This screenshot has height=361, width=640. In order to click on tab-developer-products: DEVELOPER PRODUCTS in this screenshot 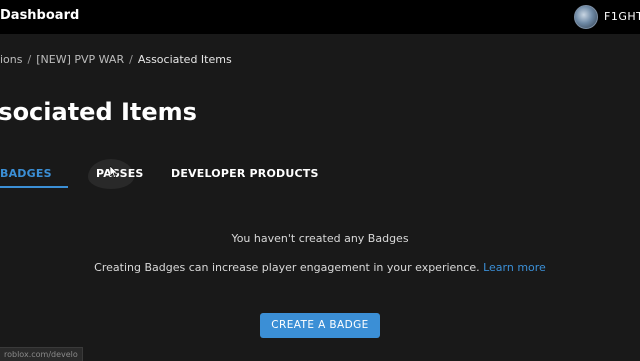, I will do `click(245, 173)`.